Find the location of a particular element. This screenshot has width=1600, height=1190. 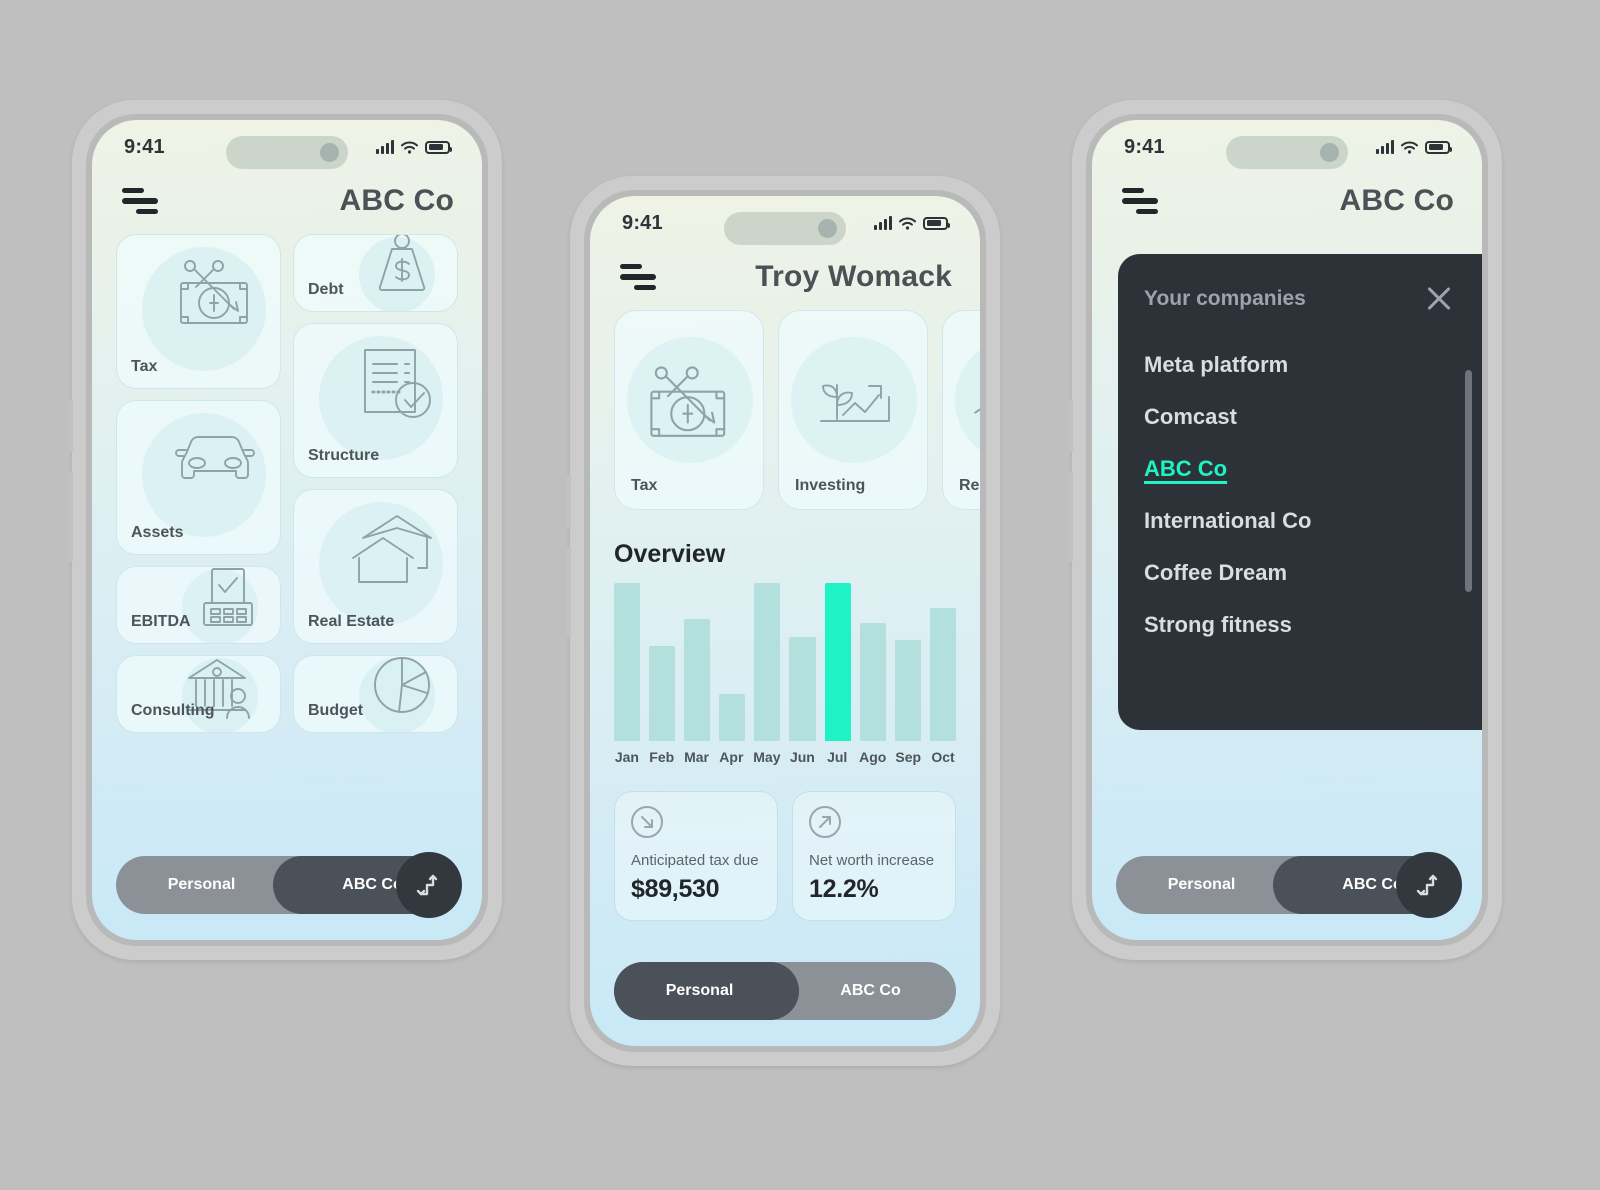

chart-x-label: Jan is located at coordinates (626, 757).